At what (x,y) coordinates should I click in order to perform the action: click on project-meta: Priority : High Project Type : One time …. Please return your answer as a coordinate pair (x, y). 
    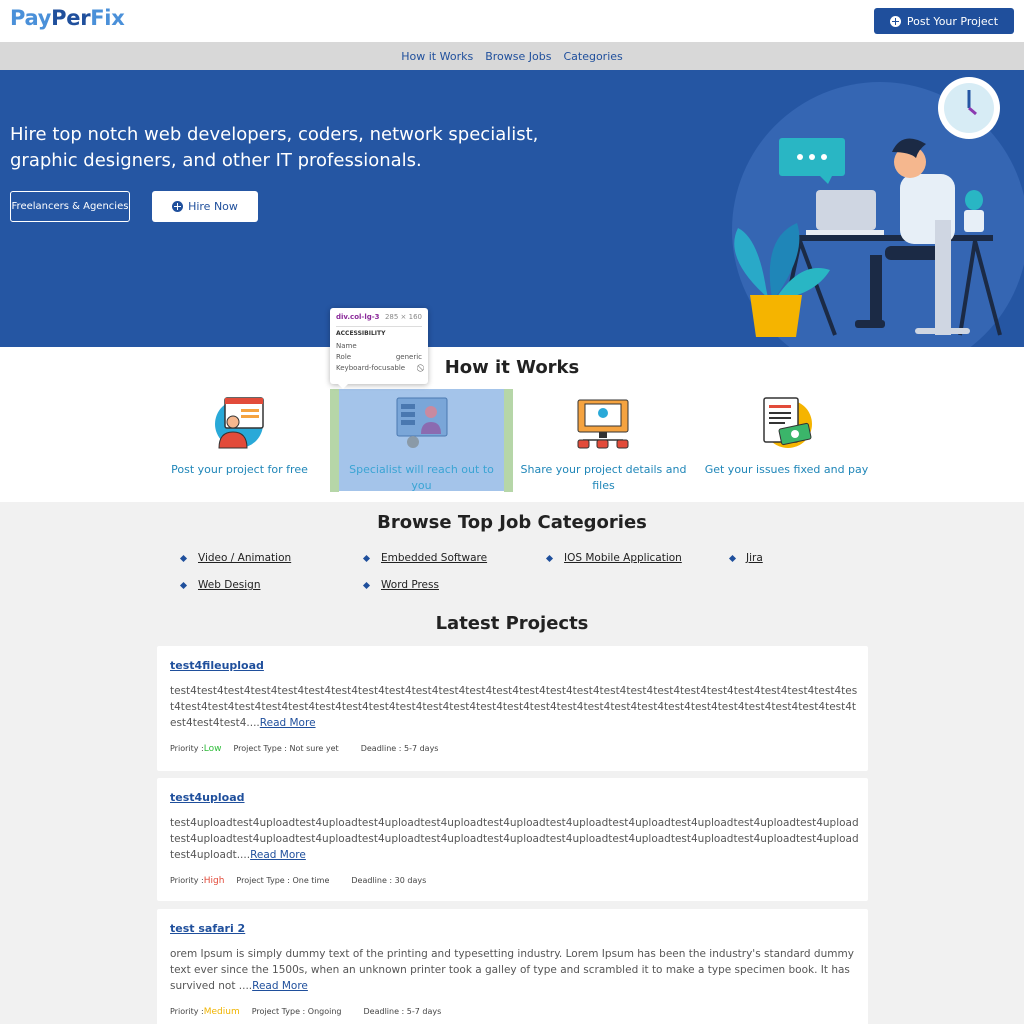
    Looking at the image, I should click on (298, 881).